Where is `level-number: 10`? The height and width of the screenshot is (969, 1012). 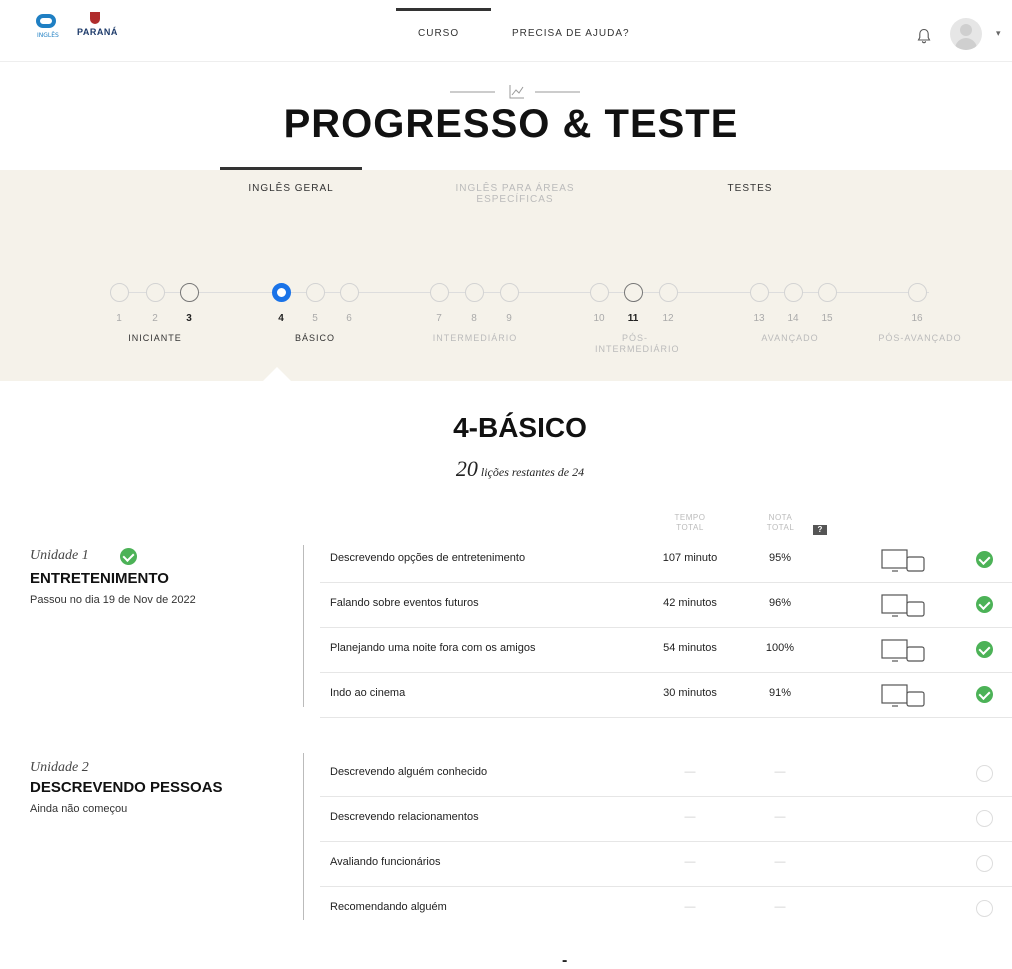
level-number: 10 is located at coordinates (599, 318).